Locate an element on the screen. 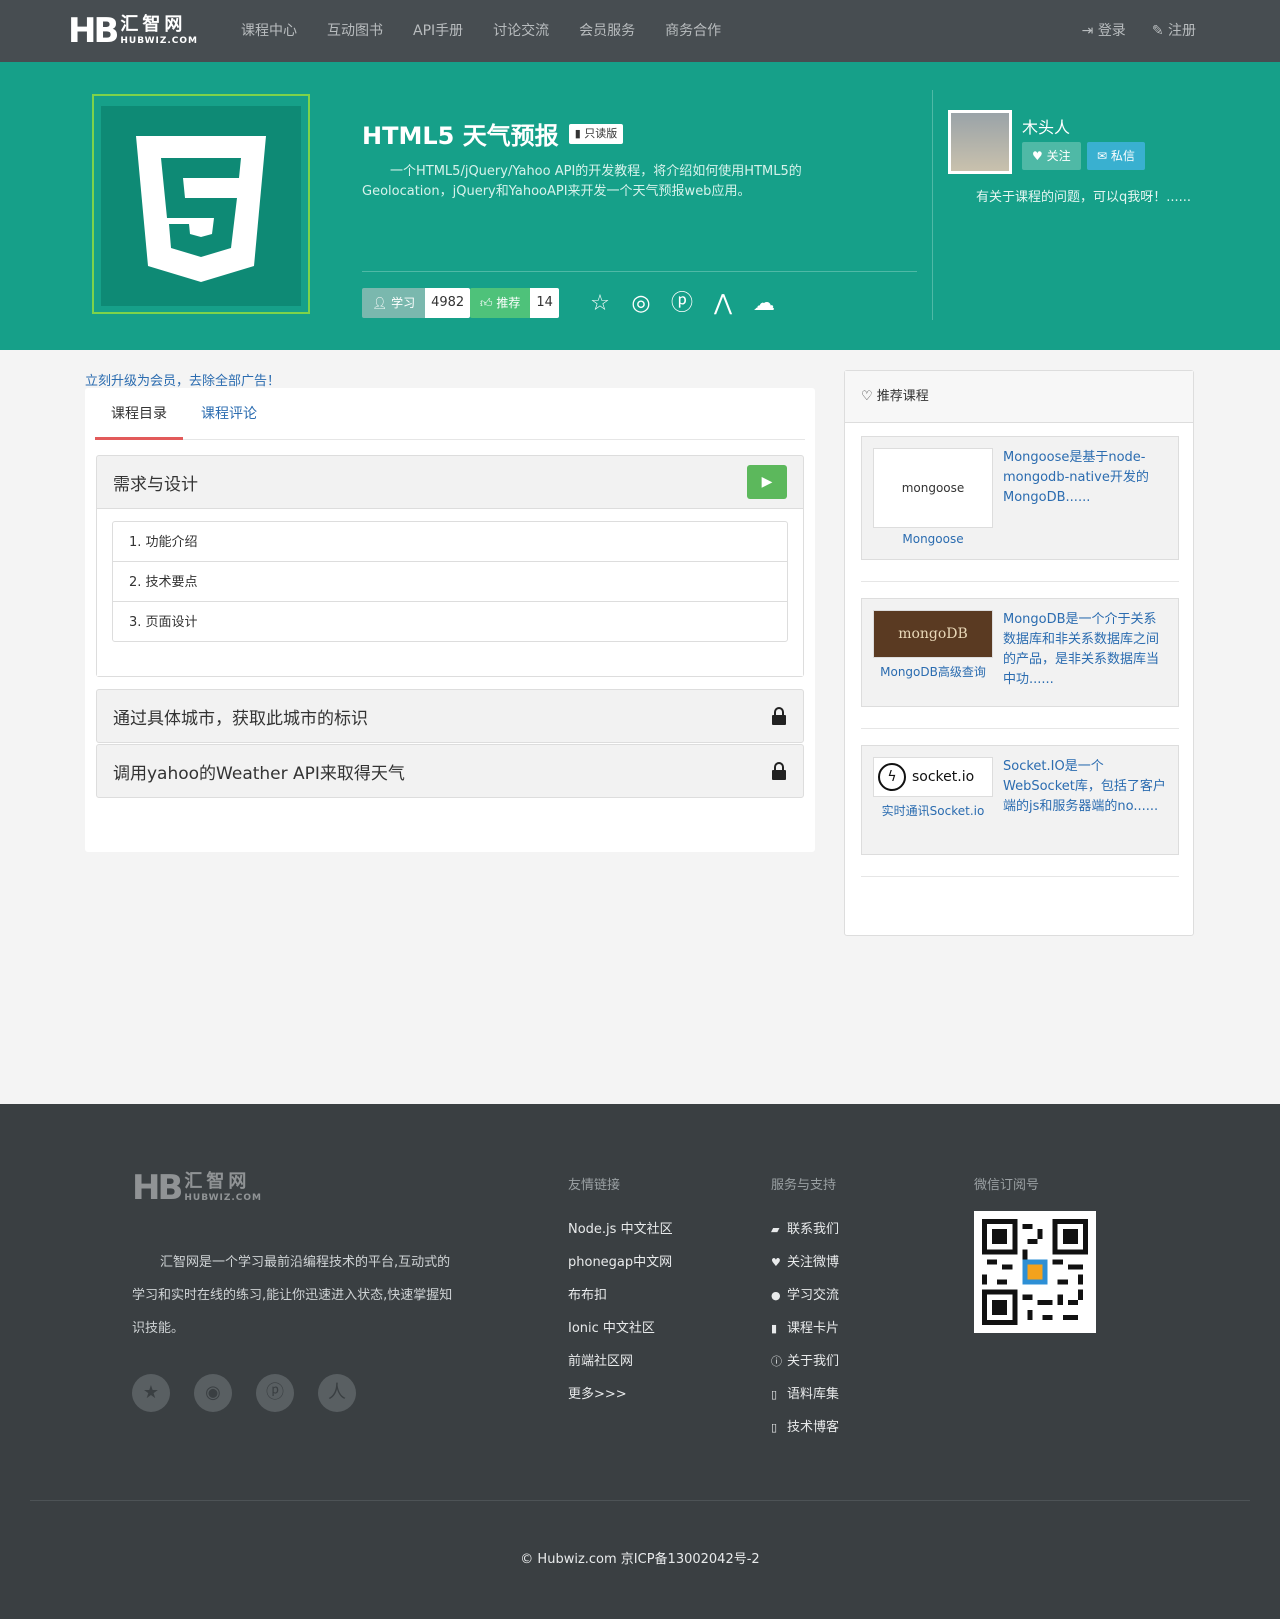 Image resolution: width=1280 pixels, height=1619 pixels. login-link: ⇥ 登录 is located at coordinates (1091, 31).